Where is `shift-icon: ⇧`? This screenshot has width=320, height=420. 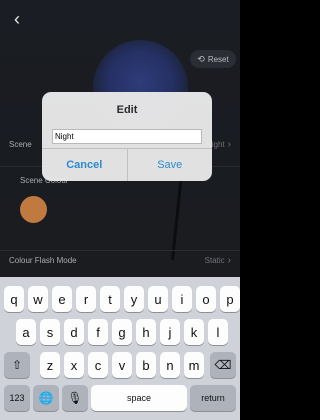
shift-icon: ⇧ is located at coordinates (17, 365).